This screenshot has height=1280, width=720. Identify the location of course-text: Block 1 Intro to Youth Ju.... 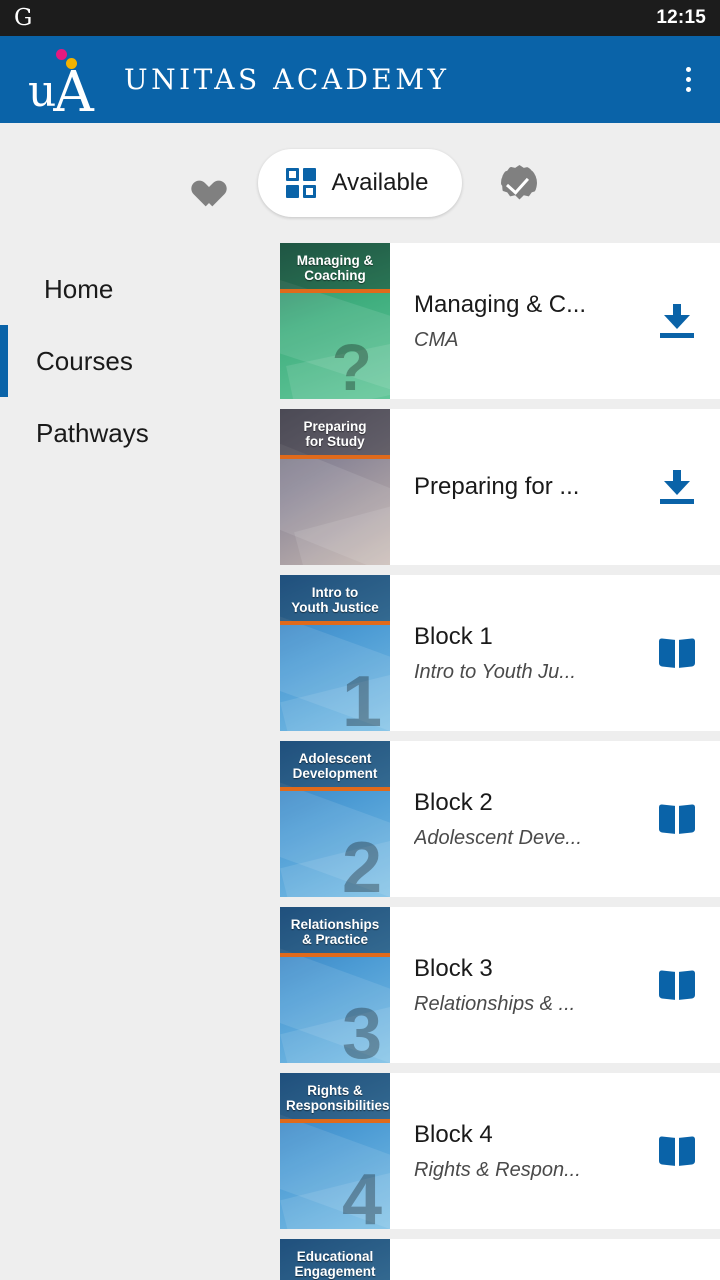
(512, 653).